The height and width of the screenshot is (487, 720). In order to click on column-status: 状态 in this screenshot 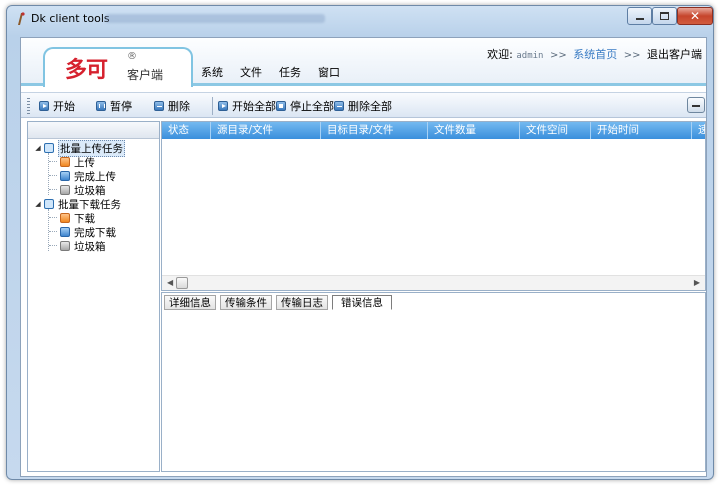, I will do `click(186, 130)`.